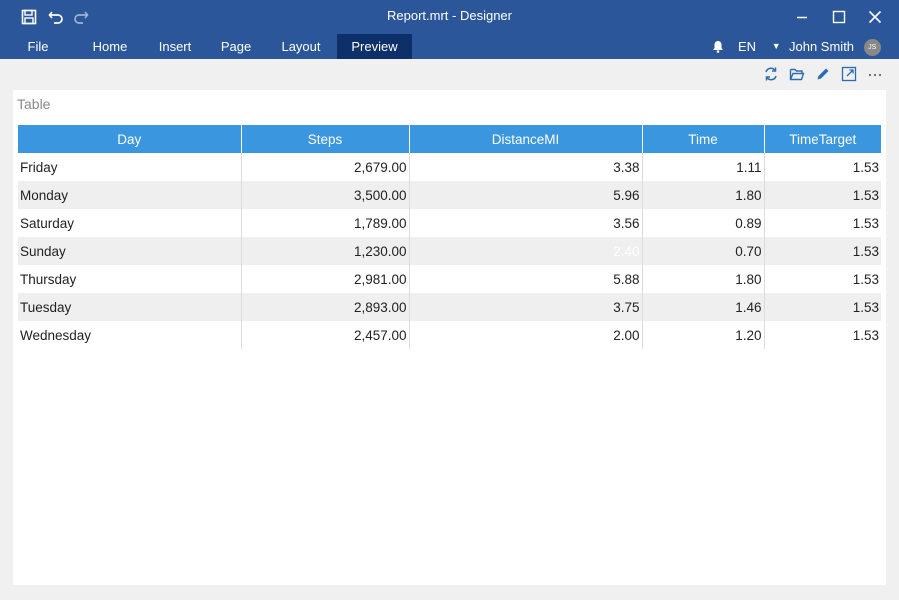 This screenshot has width=899, height=600. I want to click on avatar: JS, so click(872, 48).